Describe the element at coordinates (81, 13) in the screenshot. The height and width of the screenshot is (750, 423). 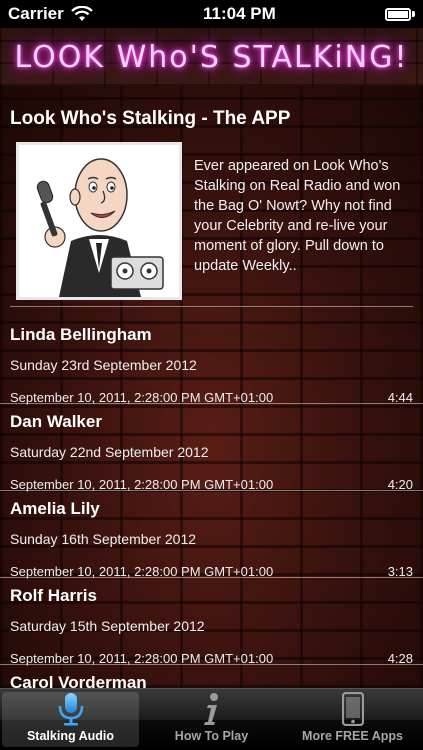
I see `wifi-icon` at that location.